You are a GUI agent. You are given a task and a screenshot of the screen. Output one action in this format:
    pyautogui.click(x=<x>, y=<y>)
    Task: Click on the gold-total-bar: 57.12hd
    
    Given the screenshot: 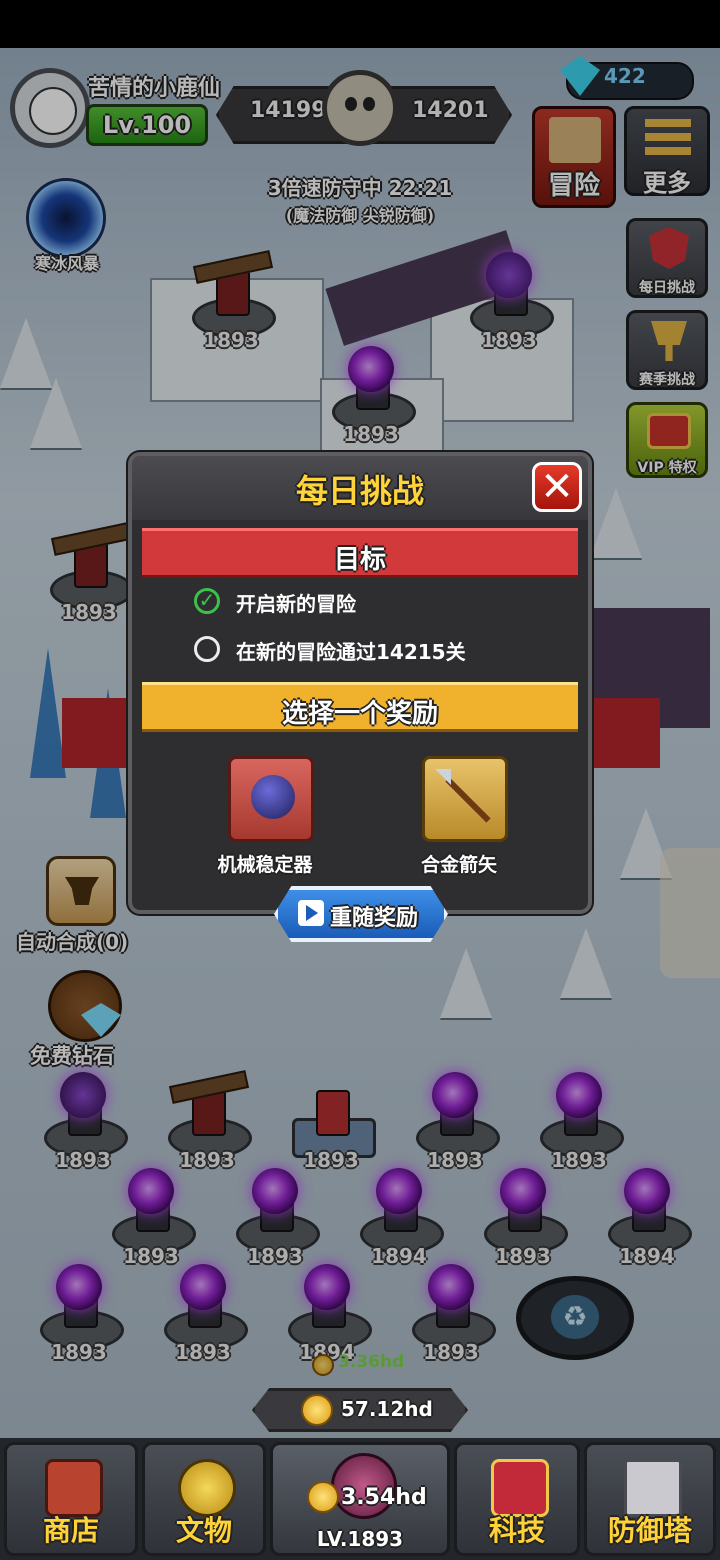 What is the action you would take?
    pyautogui.click(x=360, y=1410)
    